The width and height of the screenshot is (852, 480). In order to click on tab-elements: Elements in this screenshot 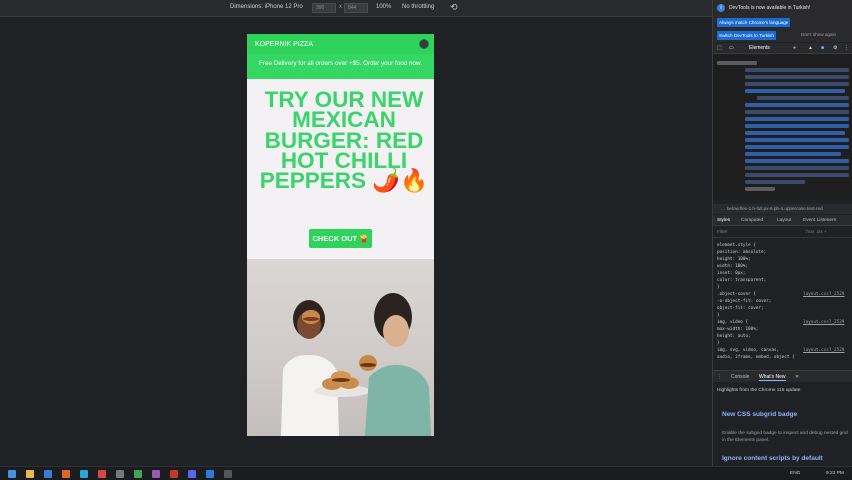, I will do `click(759, 48)`.